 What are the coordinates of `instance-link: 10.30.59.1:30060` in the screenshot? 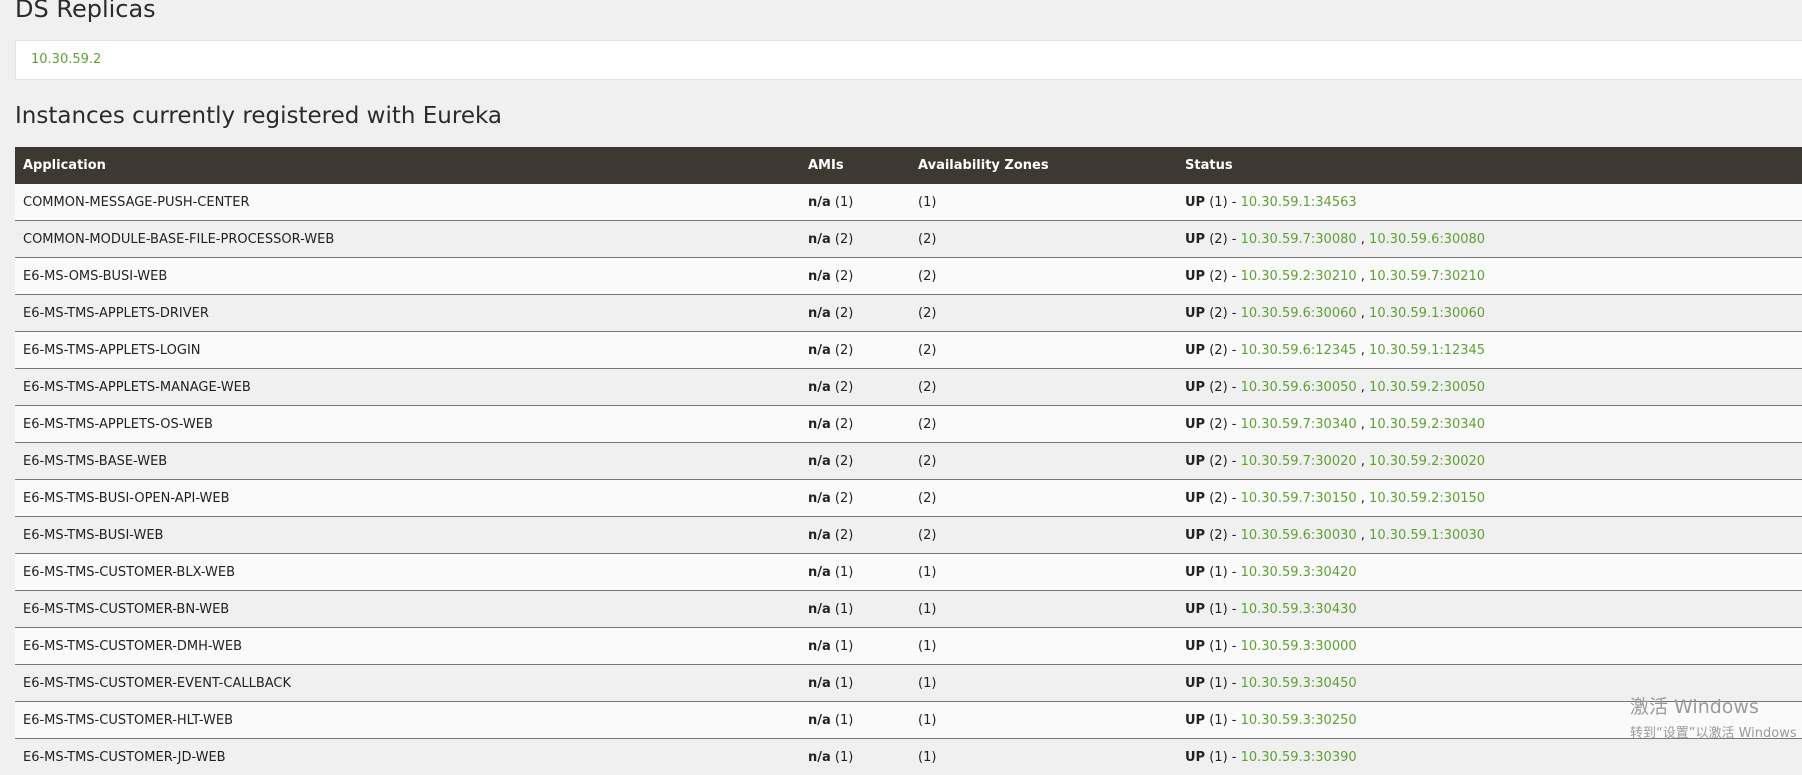 It's located at (1427, 313).